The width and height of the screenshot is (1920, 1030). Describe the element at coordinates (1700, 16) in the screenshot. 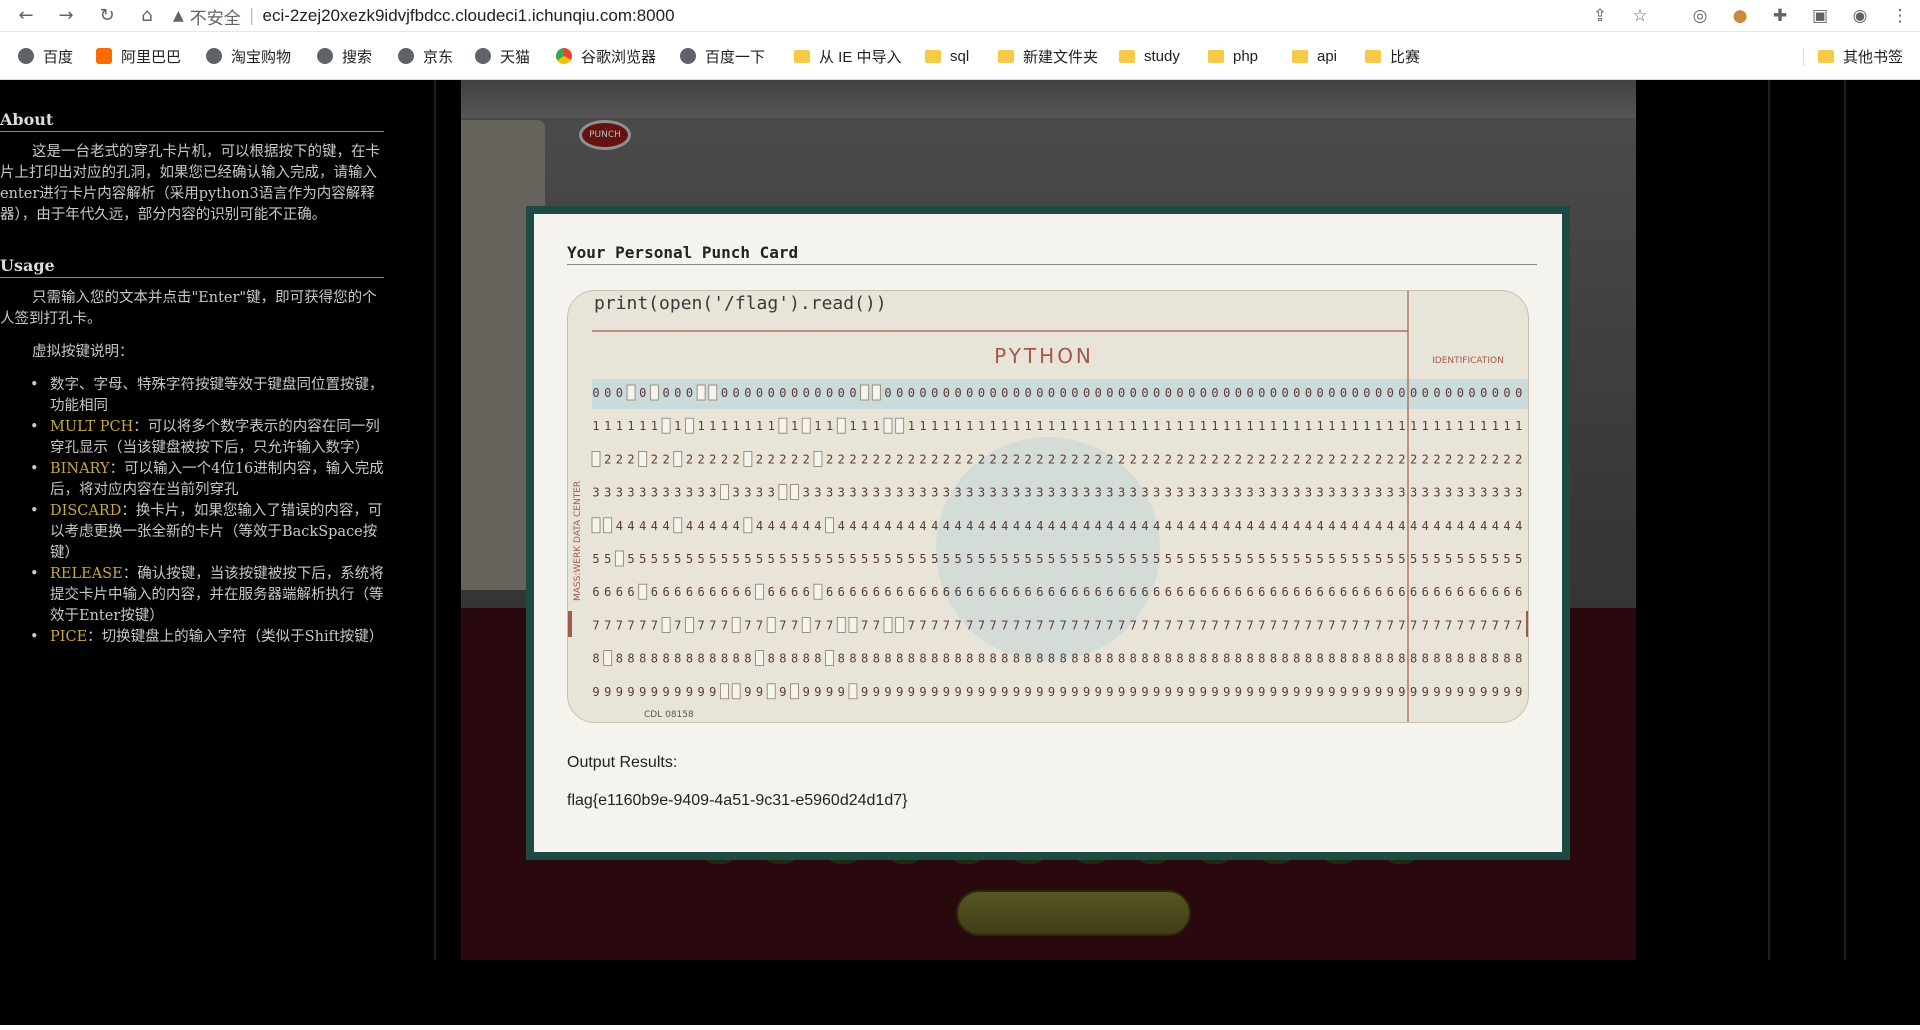

I see `extension-circle-icon: ◎` at that location.